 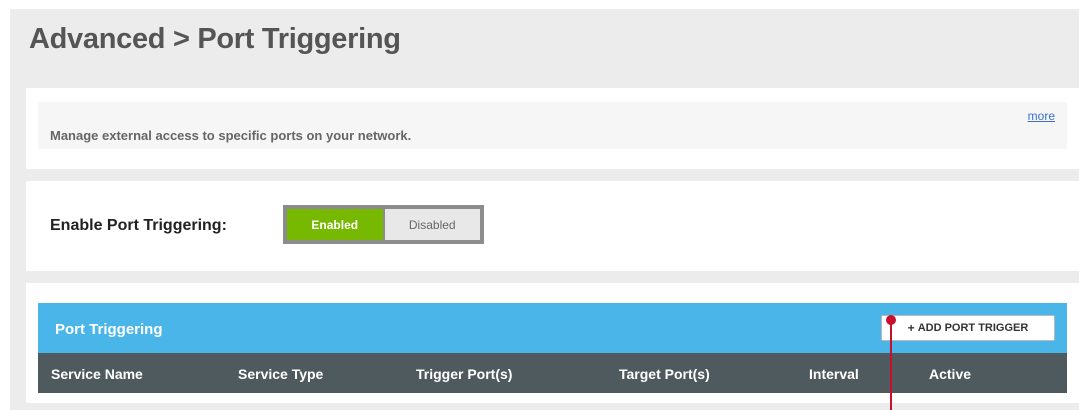 What do you see at coordinates (891, 365) in the screenshot?
I see `callout-pointer-line` at bounding box center [891, 365].